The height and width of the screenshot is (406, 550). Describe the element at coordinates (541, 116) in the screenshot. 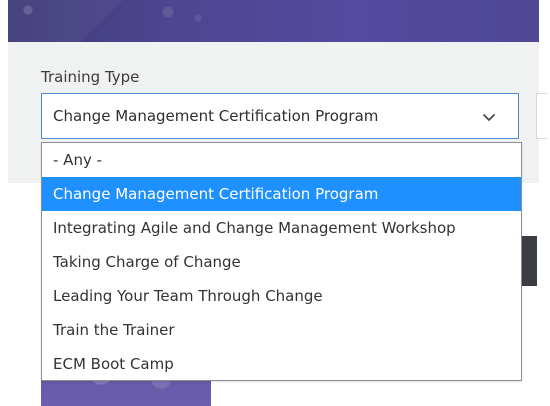

I see `adjacent-filter-edge` at that location.